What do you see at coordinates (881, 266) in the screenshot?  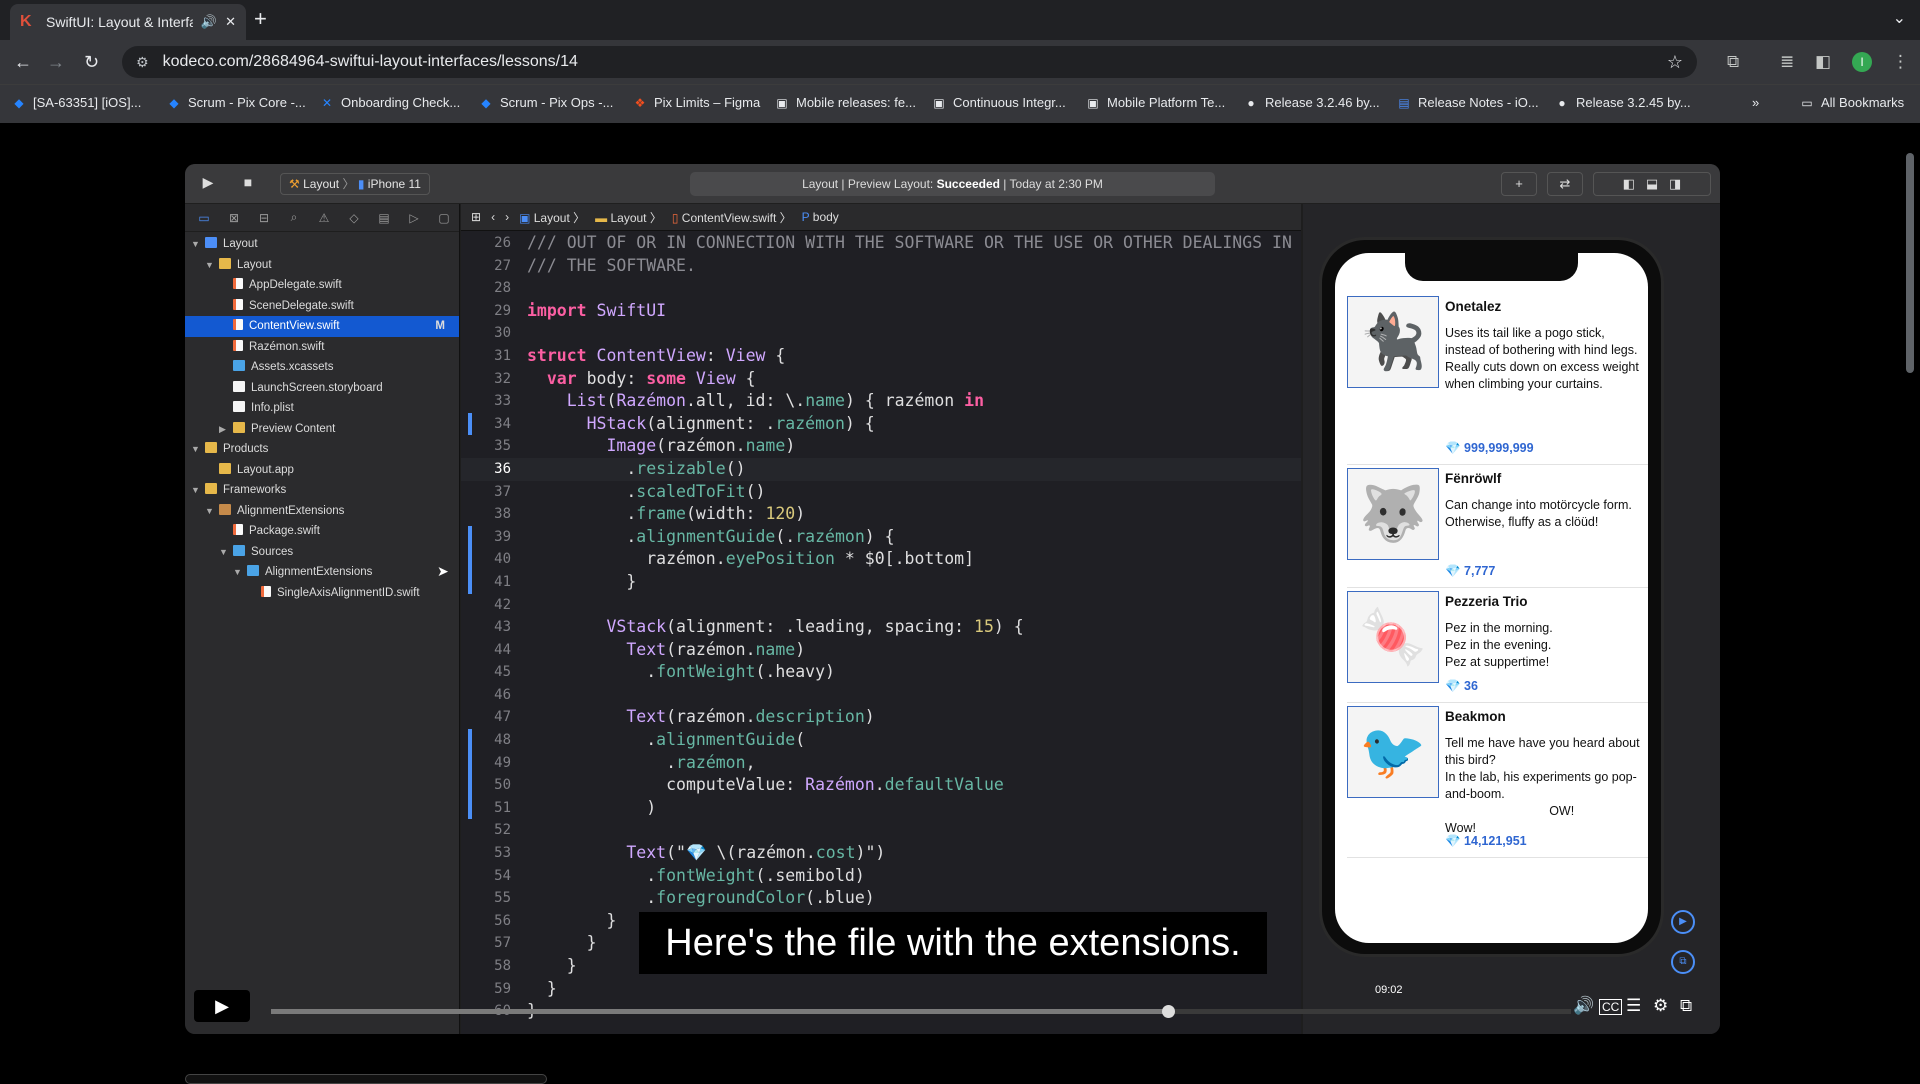 I see `code-line: 27 /// THE SOFTWARE.` at bounding box center [881, 266].